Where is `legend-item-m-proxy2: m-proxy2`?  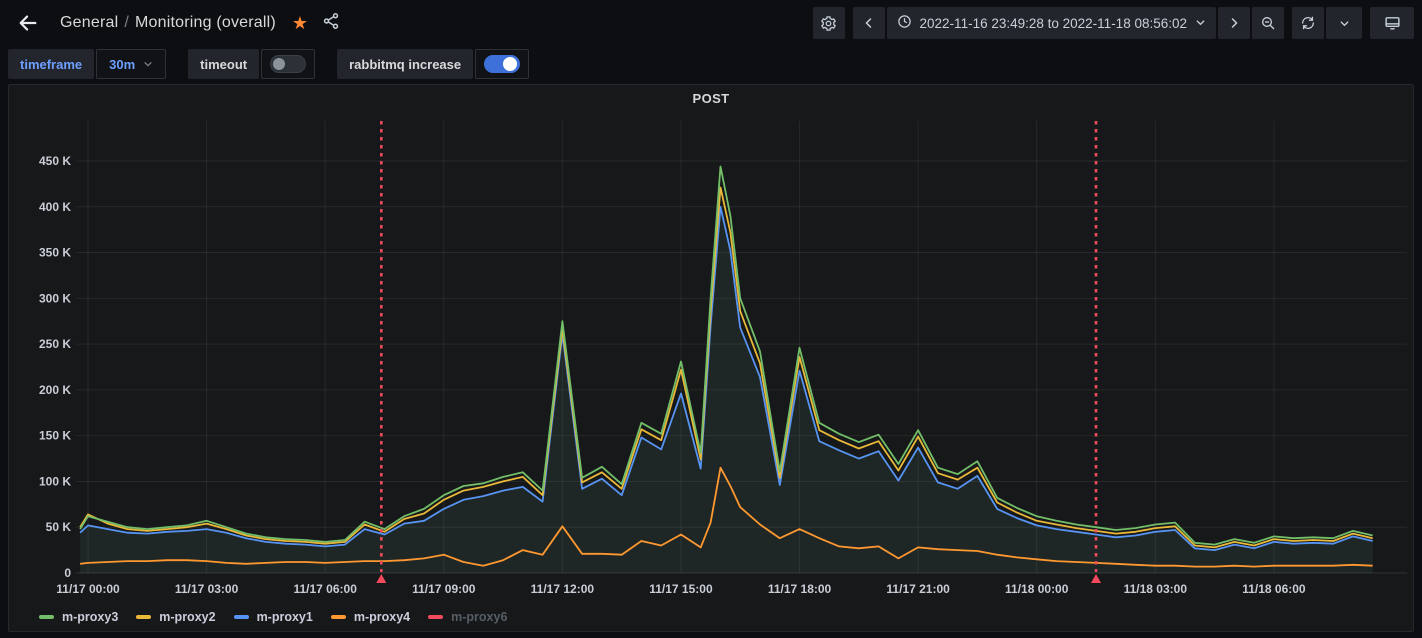 legend-item-m-proxy2: m-proxy2 is located at coordinates (176, 617).